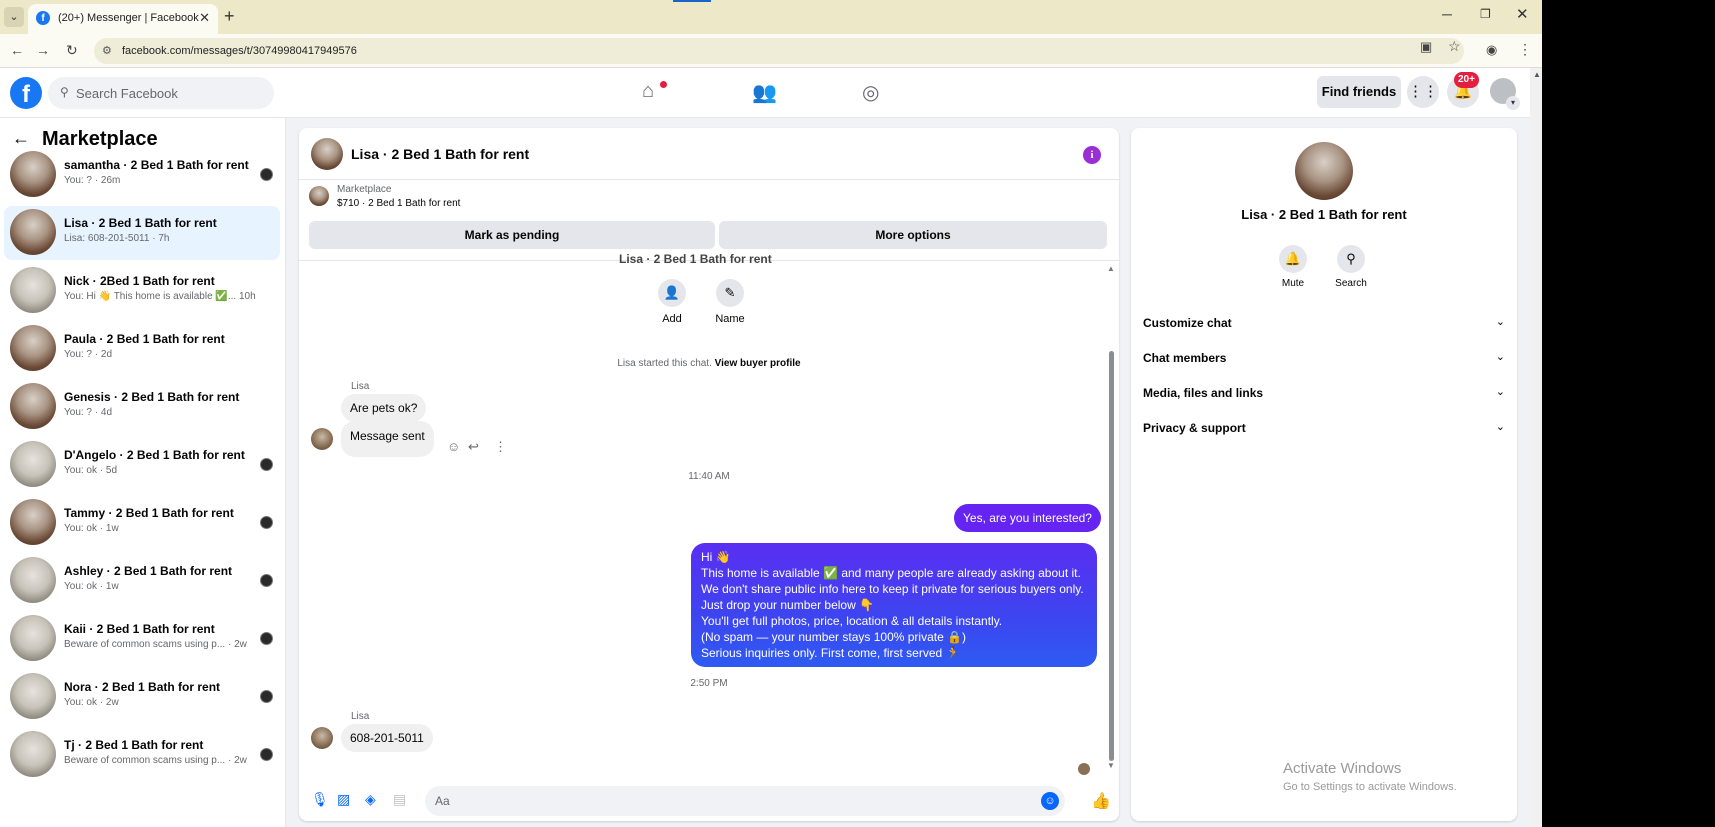 This screenshot has width=1715, height=827. I want to click on mute-bell-icon: 🔔, so click(1293, 259).